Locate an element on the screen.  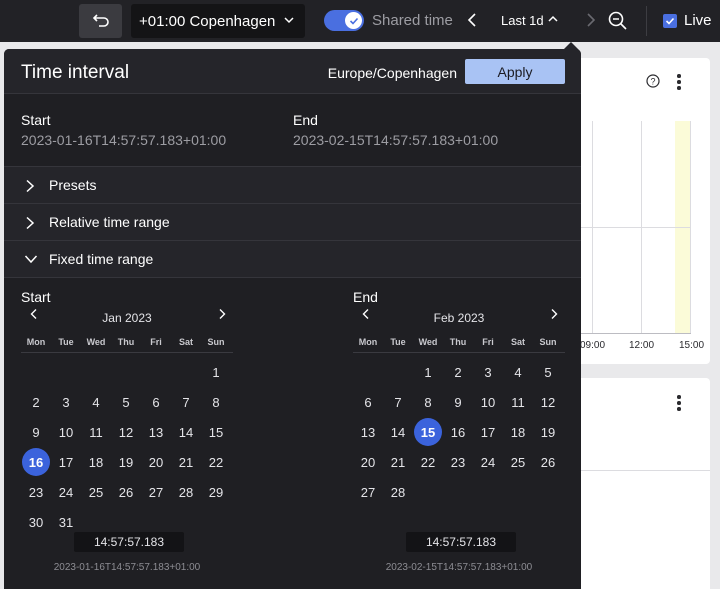
weekday-label: Tue is located at coordinates (398, 342).